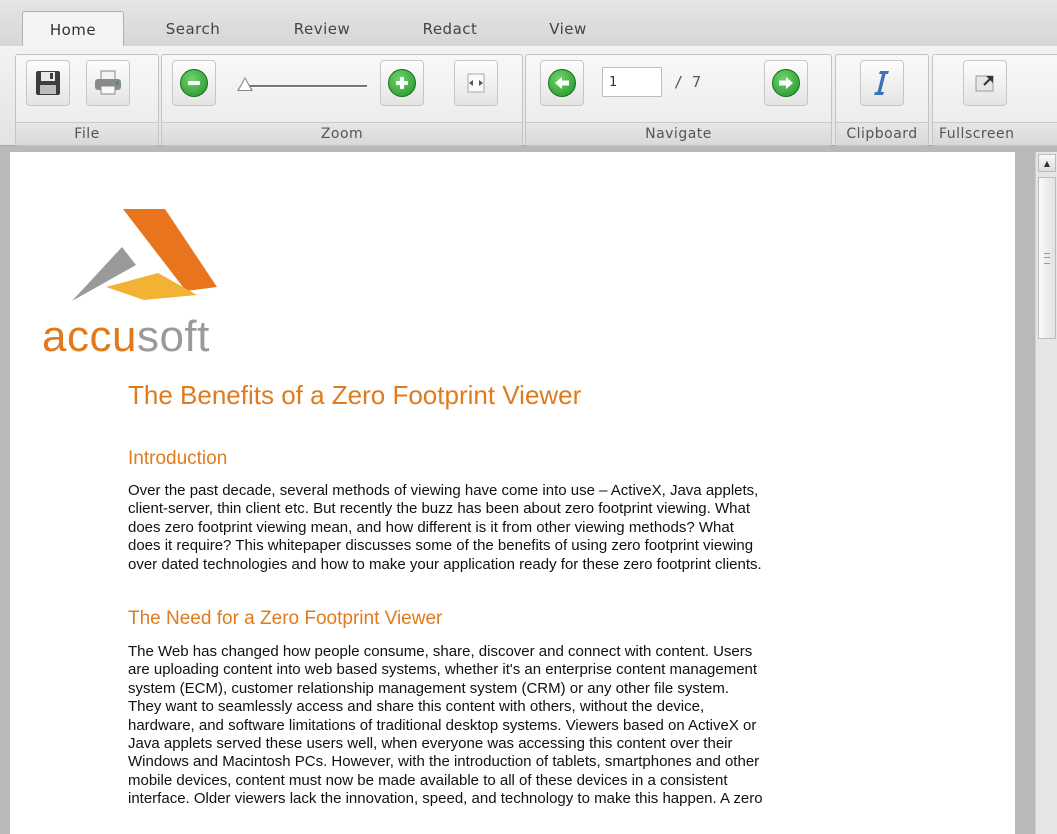  Describe the element at coordinates (678, 133) in the screenshot. I see `navigate-group-label: Navigate` at that location.